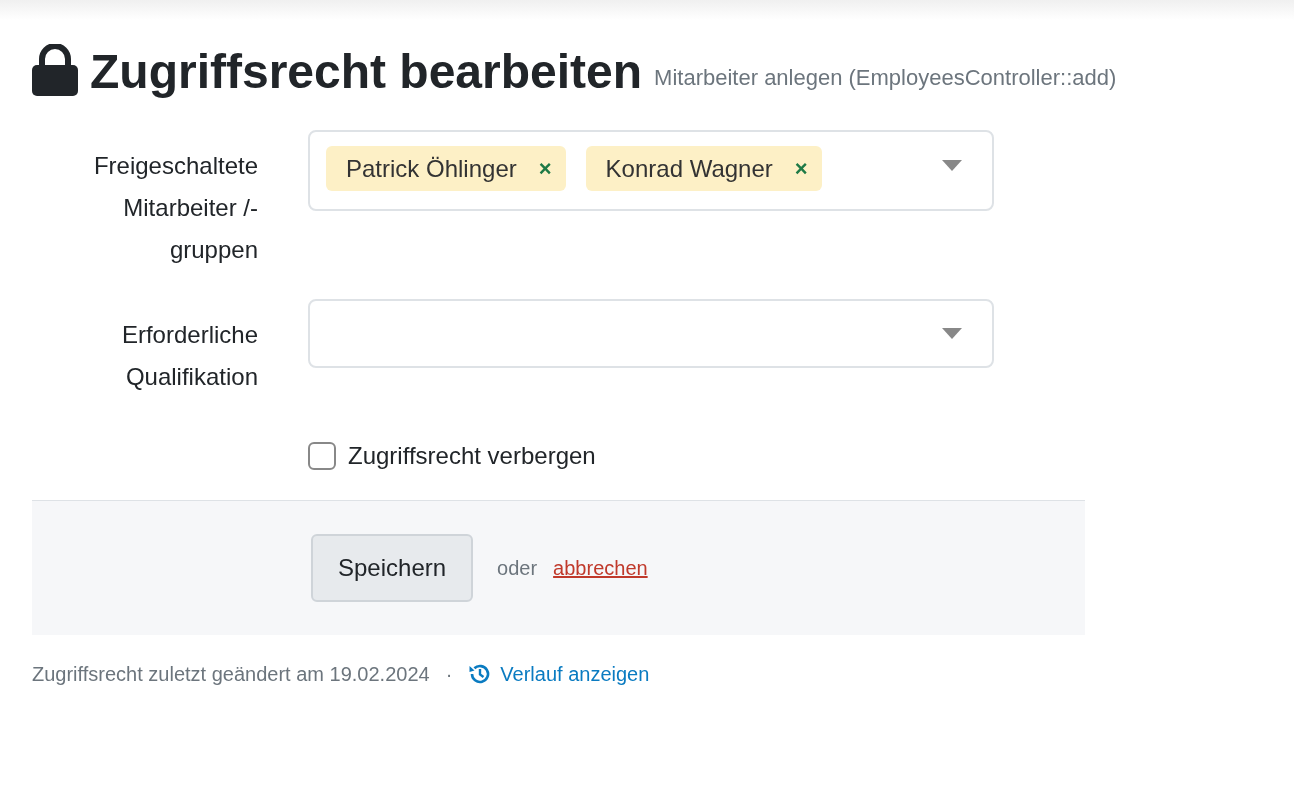  What do you see at coordinates (392, 568) in the screenshot?
I see `save-button: Speichern` at bounding box center [392, 568].